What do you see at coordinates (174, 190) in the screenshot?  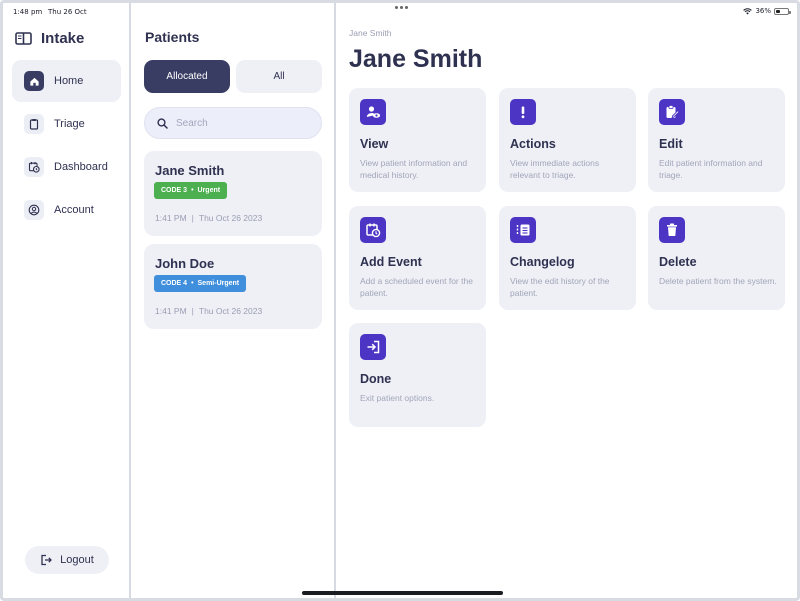 I see `triage-code: CODE 3` at bounding box center [174, 190].